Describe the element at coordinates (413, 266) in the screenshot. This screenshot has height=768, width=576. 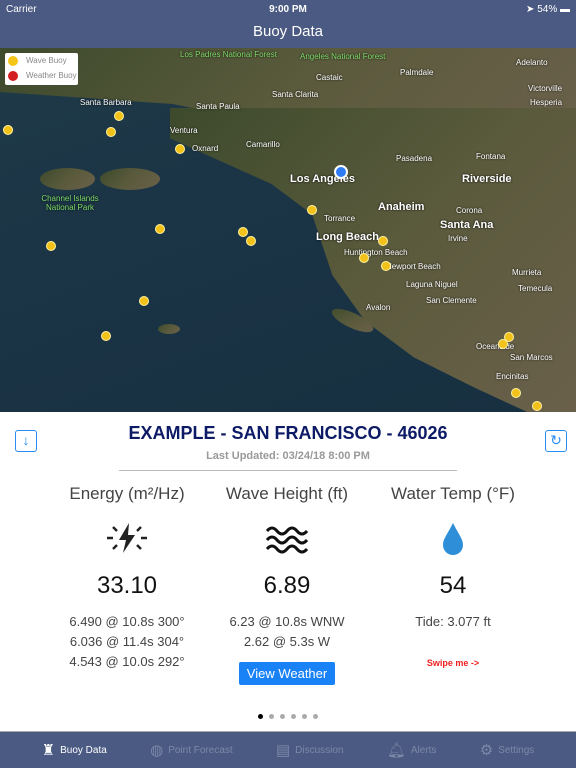
I see `map-label: Newport Beach` at that location.